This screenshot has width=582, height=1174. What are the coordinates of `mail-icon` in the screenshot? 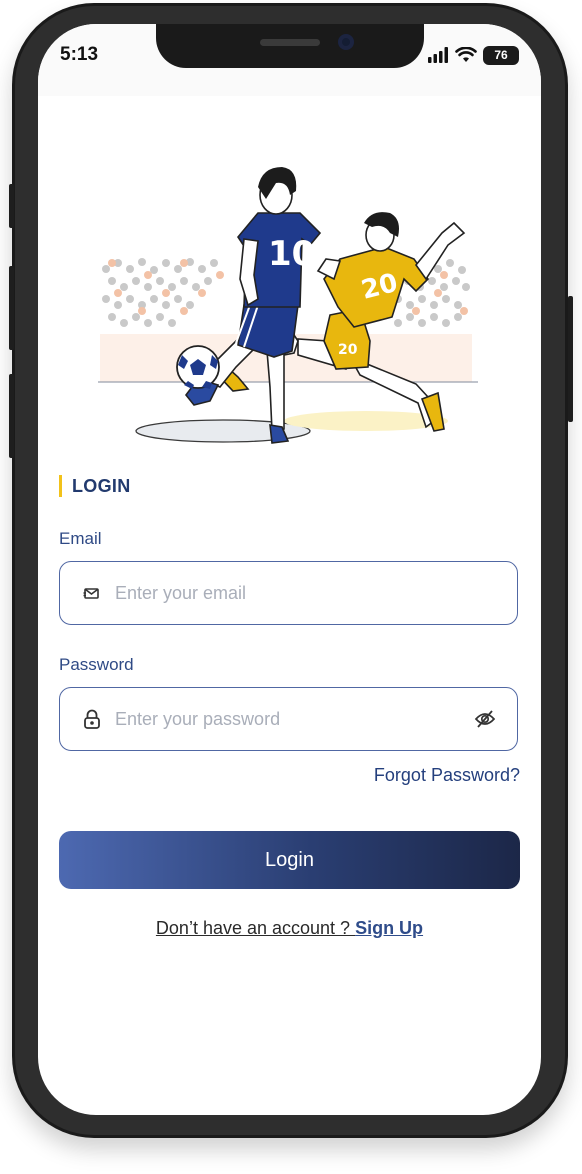 It's located at (92, 593).